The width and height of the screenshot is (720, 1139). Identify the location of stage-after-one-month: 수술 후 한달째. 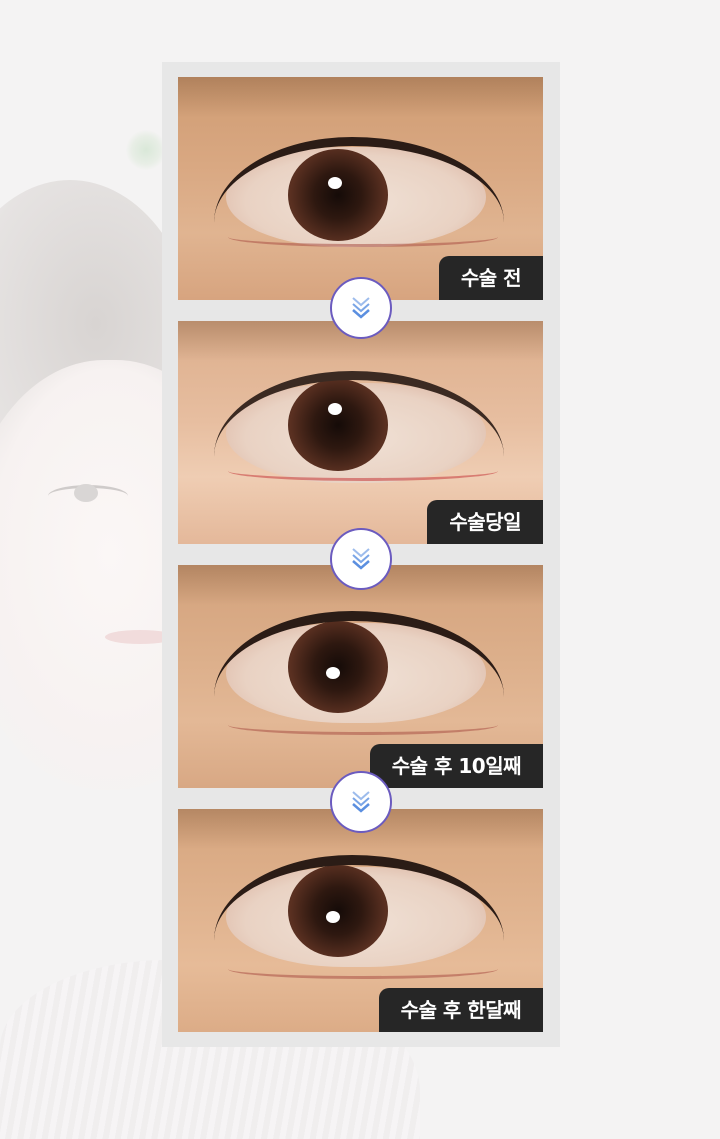
(360, 920).